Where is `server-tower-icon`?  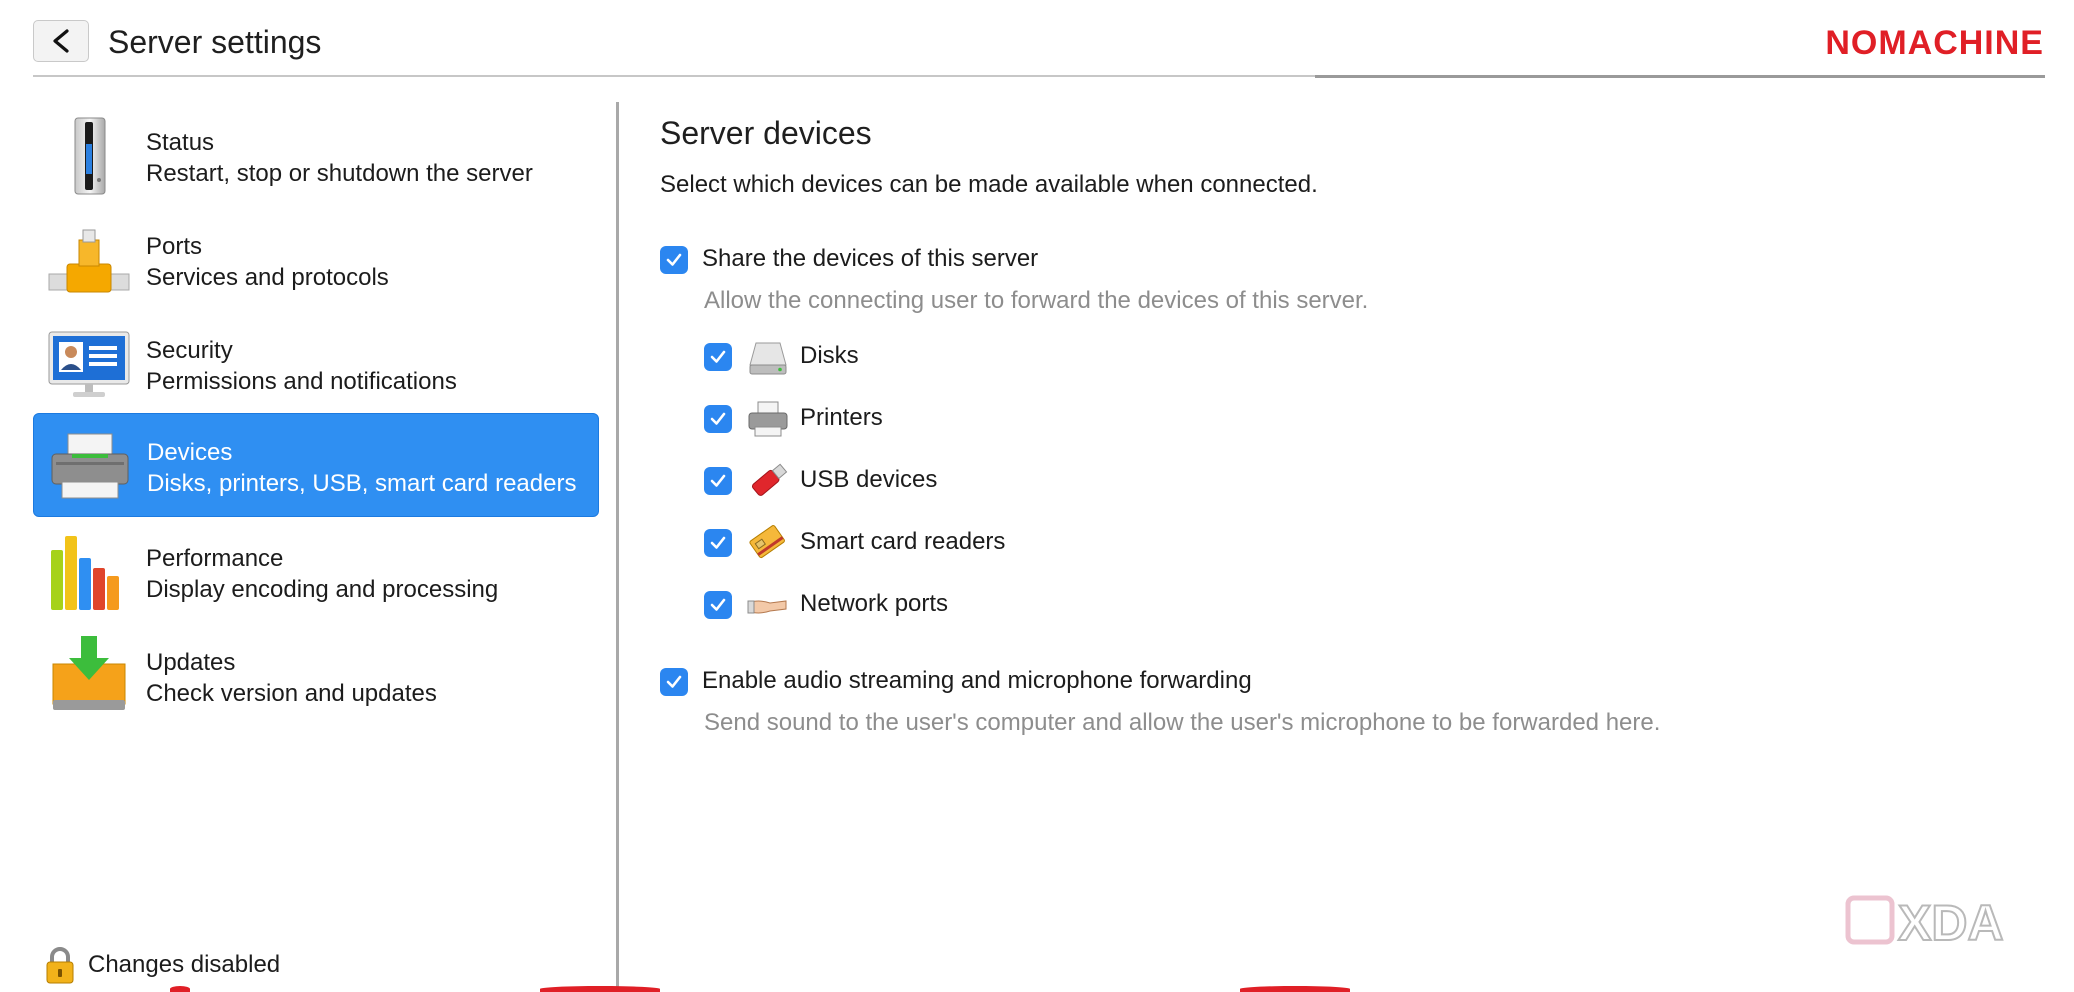 server-tower-icon is located at coordinates (90, 156).